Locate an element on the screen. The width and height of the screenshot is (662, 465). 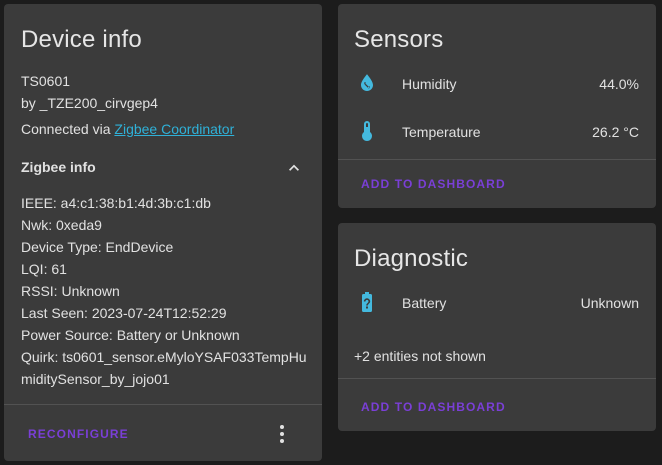
sensor-row-temperature: Temperature 26.2 °C is located at coordinates (497, 131).